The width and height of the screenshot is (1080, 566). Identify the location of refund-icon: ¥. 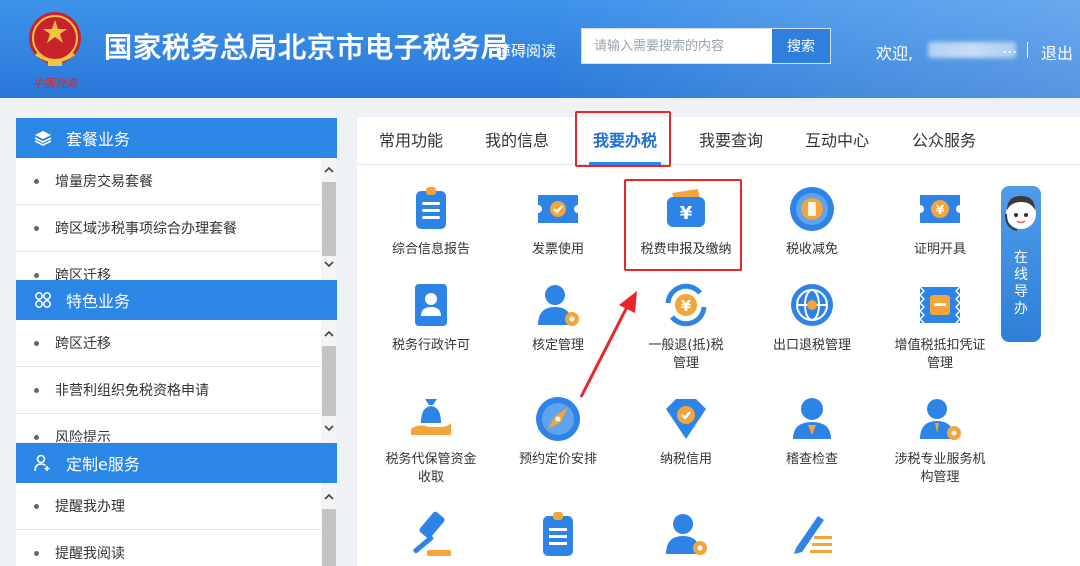
(686, 305).